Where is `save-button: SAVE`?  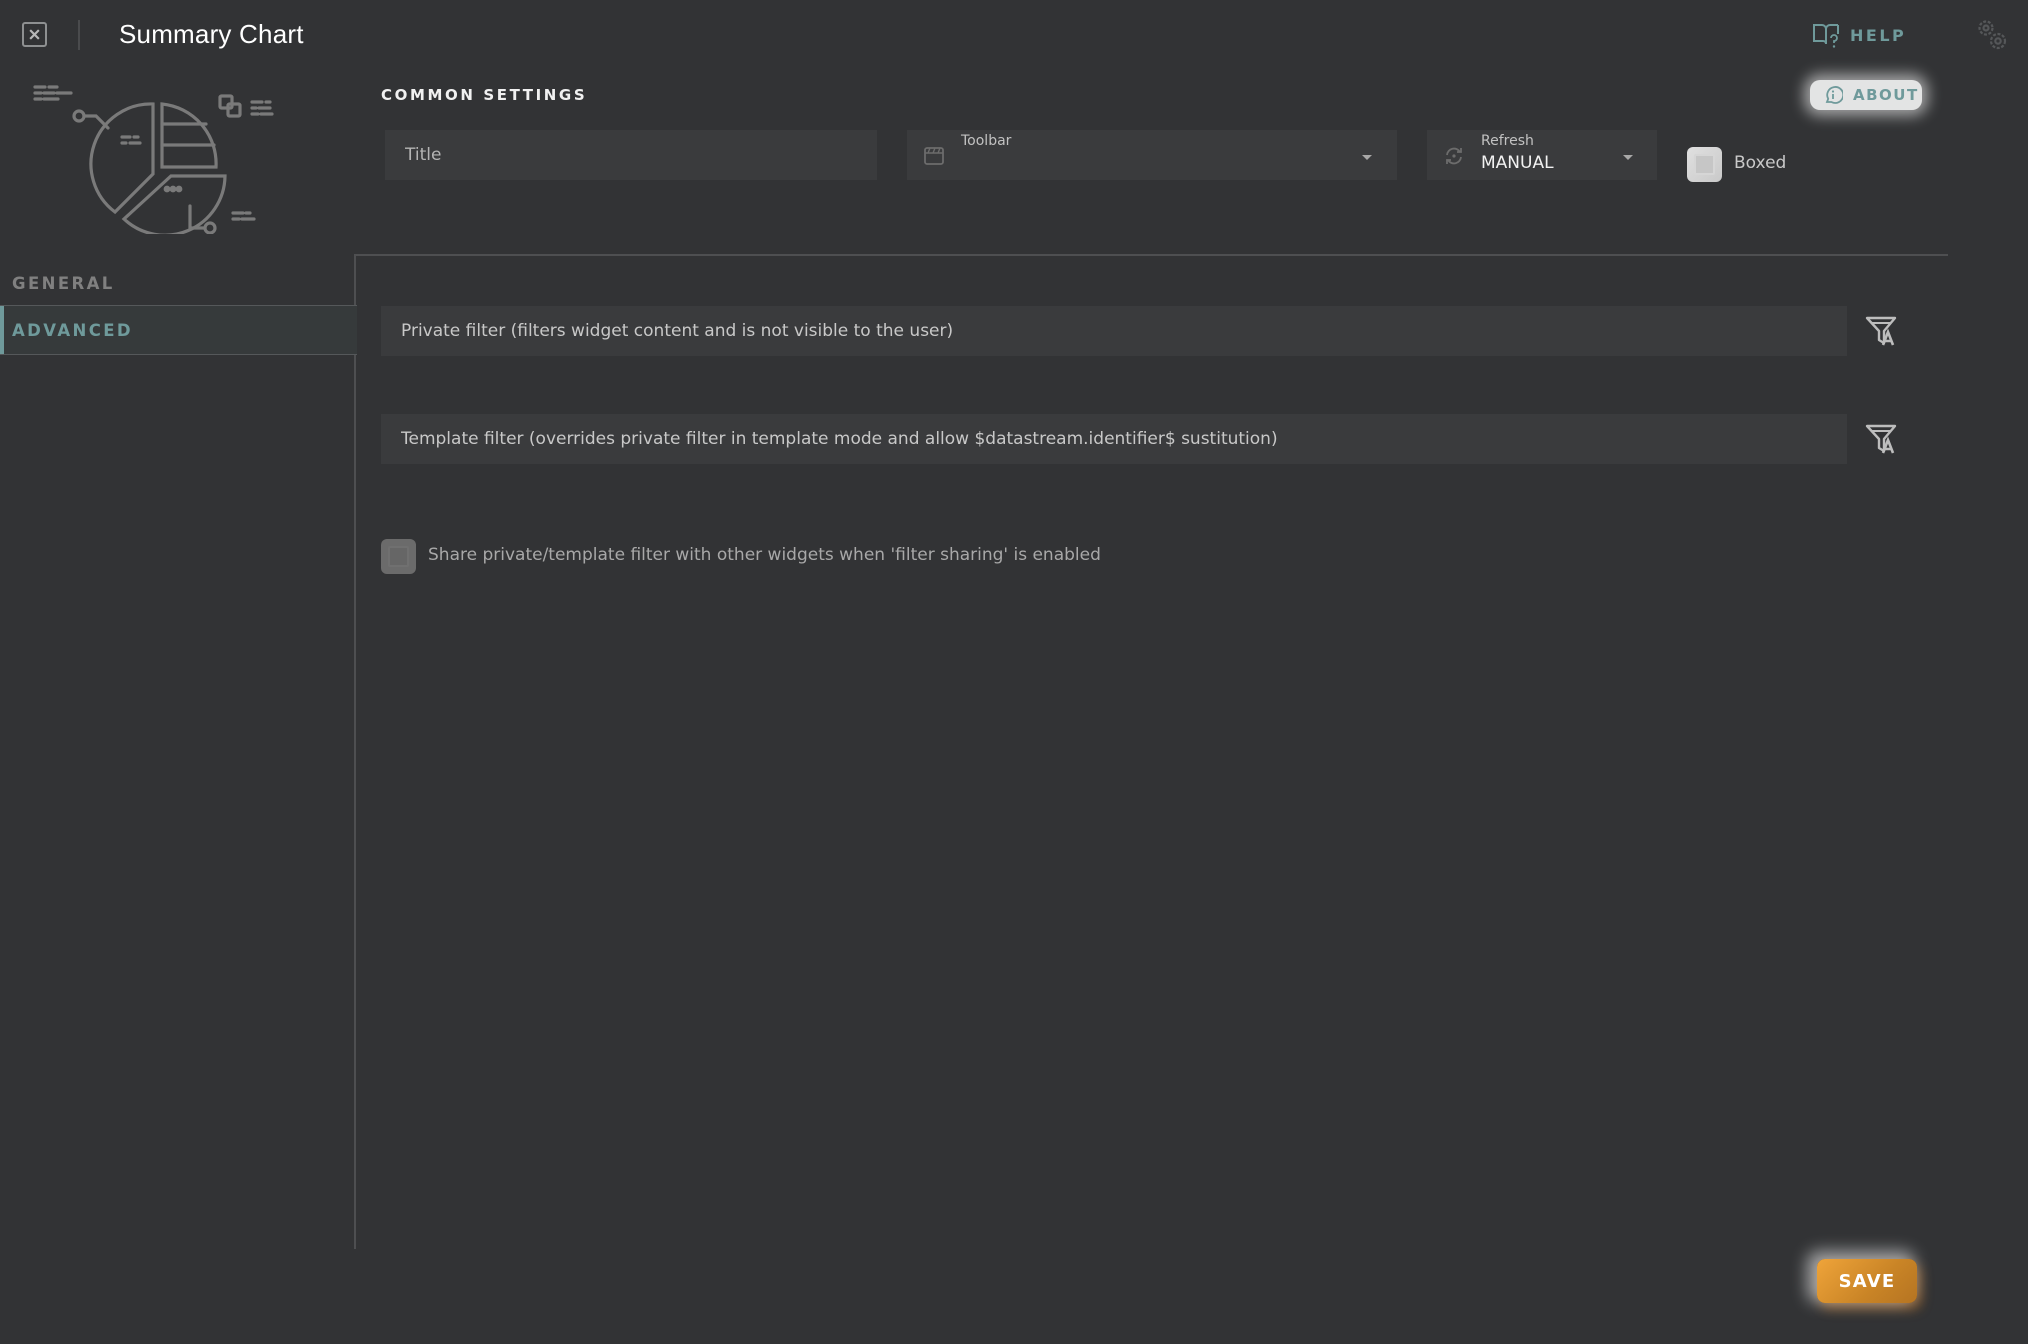 save-button: SAVE is located at coordinates (1867, 1281).